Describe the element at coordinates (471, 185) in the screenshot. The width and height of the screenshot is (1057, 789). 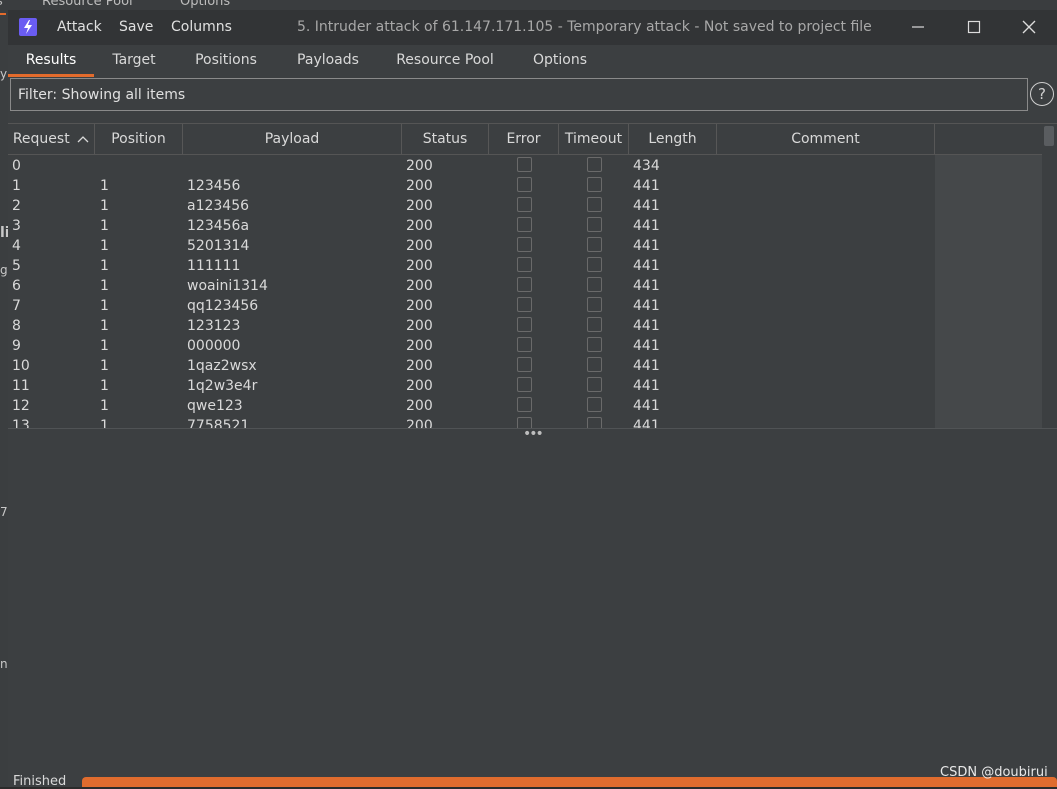
I see `table-row: 1 1 123456 200 441` at that location.